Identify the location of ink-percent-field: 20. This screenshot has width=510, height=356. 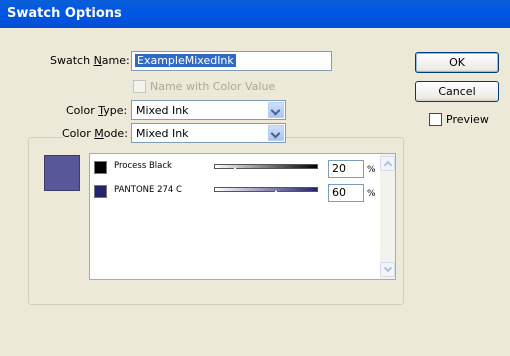
(346, 169).